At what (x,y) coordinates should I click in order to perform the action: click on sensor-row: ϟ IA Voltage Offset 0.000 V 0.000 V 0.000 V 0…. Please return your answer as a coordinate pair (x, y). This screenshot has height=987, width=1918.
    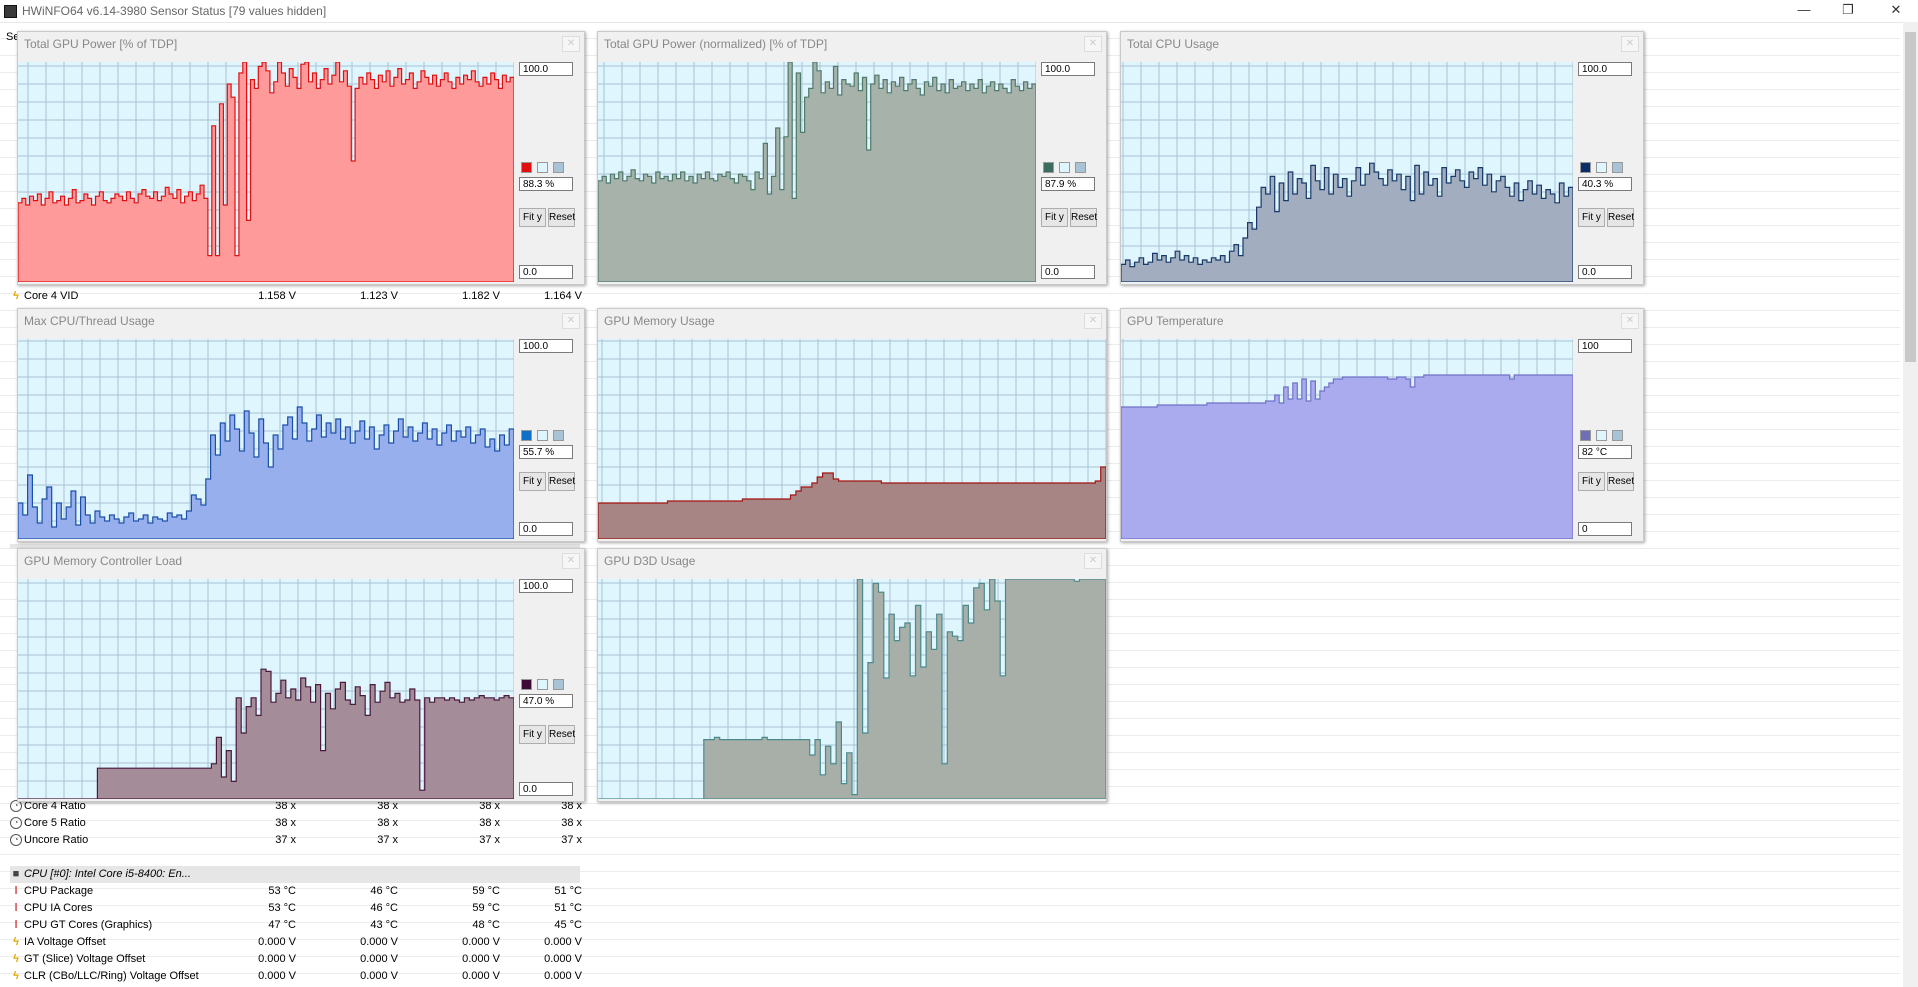
    Looking at the image, I should click on (296, 942).